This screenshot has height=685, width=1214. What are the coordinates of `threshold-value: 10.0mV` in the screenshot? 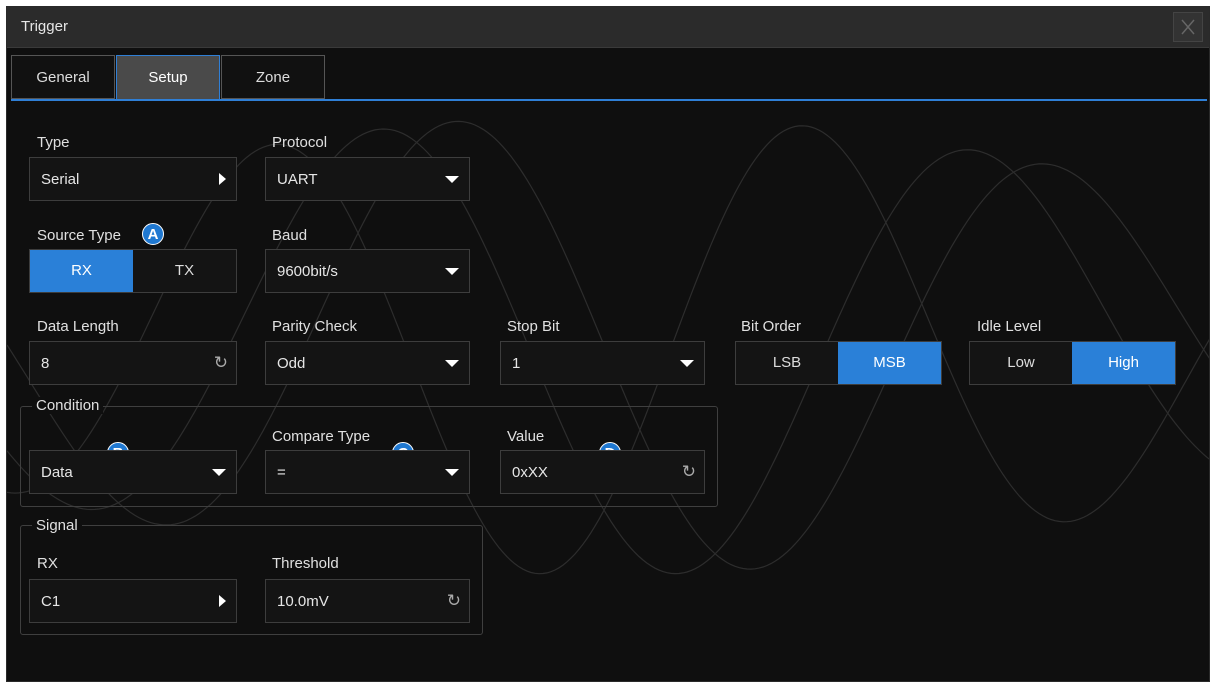 It's located at (303, 601).